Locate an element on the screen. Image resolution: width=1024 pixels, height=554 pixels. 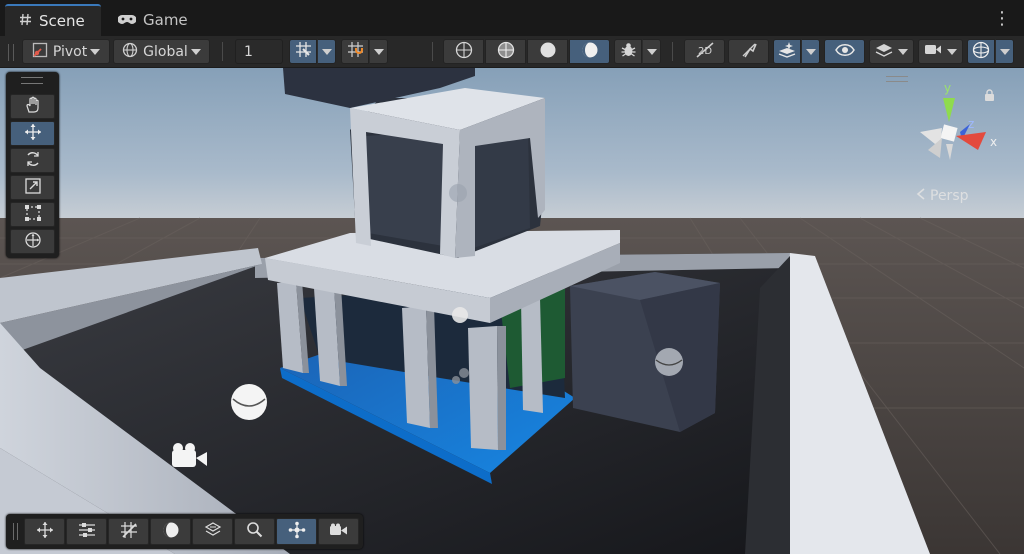
increment-snap-toggle is located at coordinates (355, 51).